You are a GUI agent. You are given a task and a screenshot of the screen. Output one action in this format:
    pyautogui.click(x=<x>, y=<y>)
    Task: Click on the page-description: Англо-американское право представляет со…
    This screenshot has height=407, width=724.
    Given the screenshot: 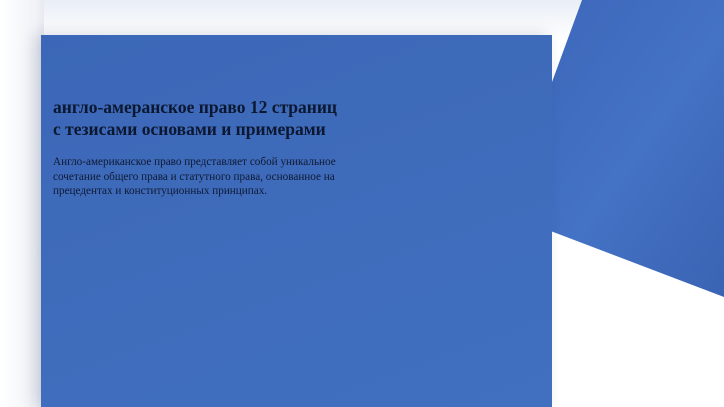 What is the action you would take?
    pyautogui.click(x=194, y=176)
    